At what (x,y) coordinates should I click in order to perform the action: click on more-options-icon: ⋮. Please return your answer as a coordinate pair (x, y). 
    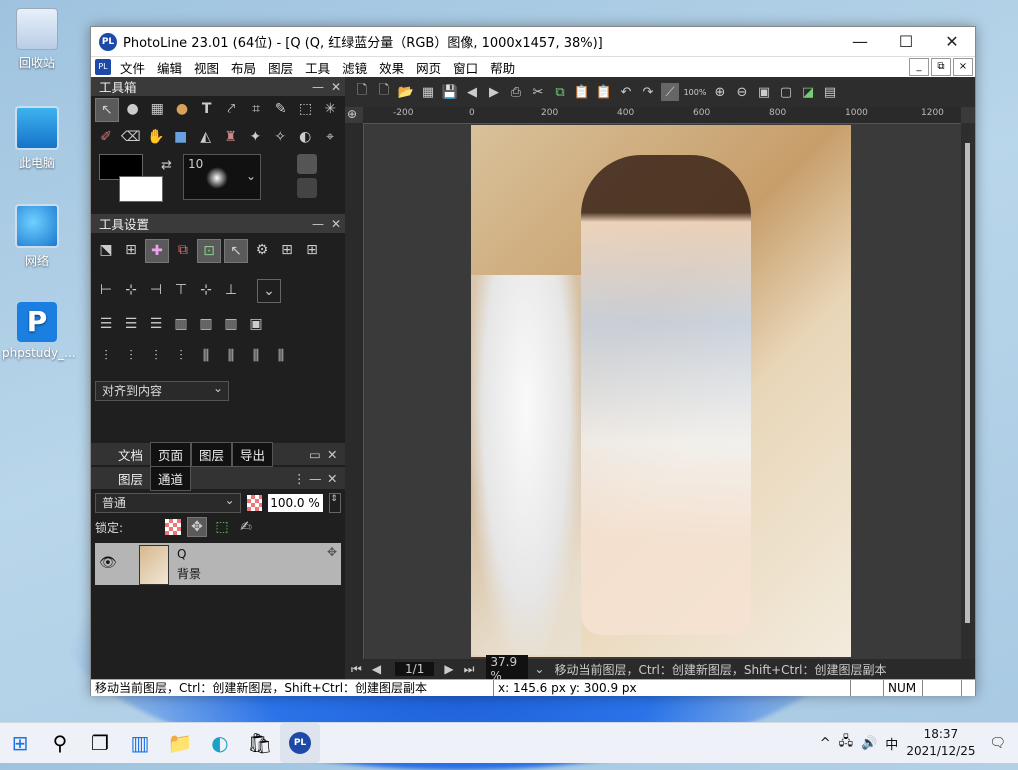
    Looking at the image, I should click on (301, 478).